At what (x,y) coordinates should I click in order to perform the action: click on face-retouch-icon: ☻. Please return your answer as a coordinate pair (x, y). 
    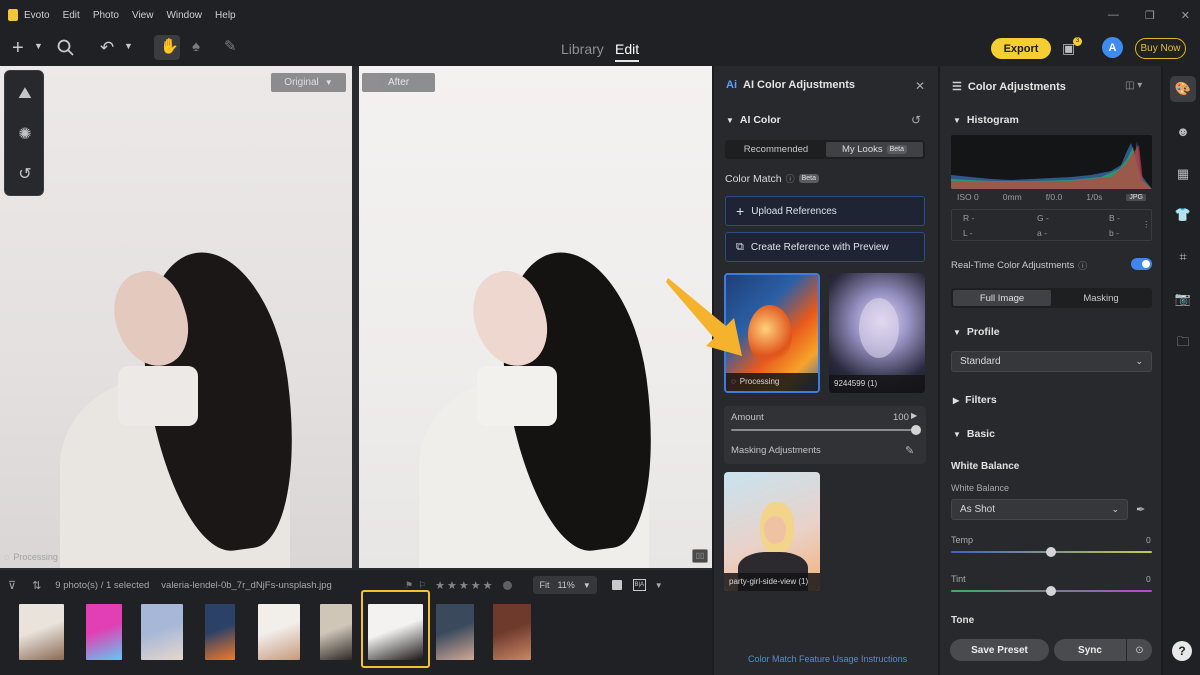
    Looking at the image, I should click on (1183, 133).